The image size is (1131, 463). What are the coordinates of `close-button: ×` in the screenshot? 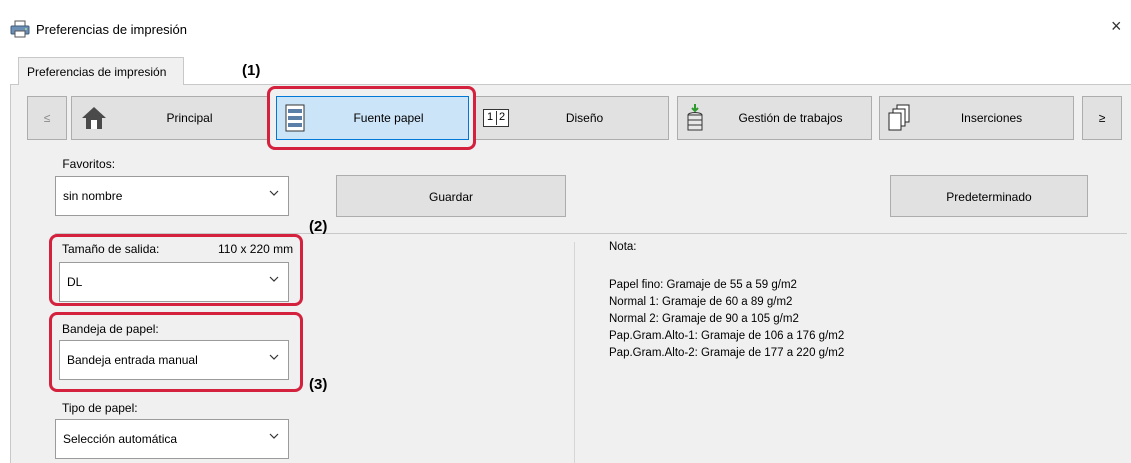 It's located at (1116, 26).